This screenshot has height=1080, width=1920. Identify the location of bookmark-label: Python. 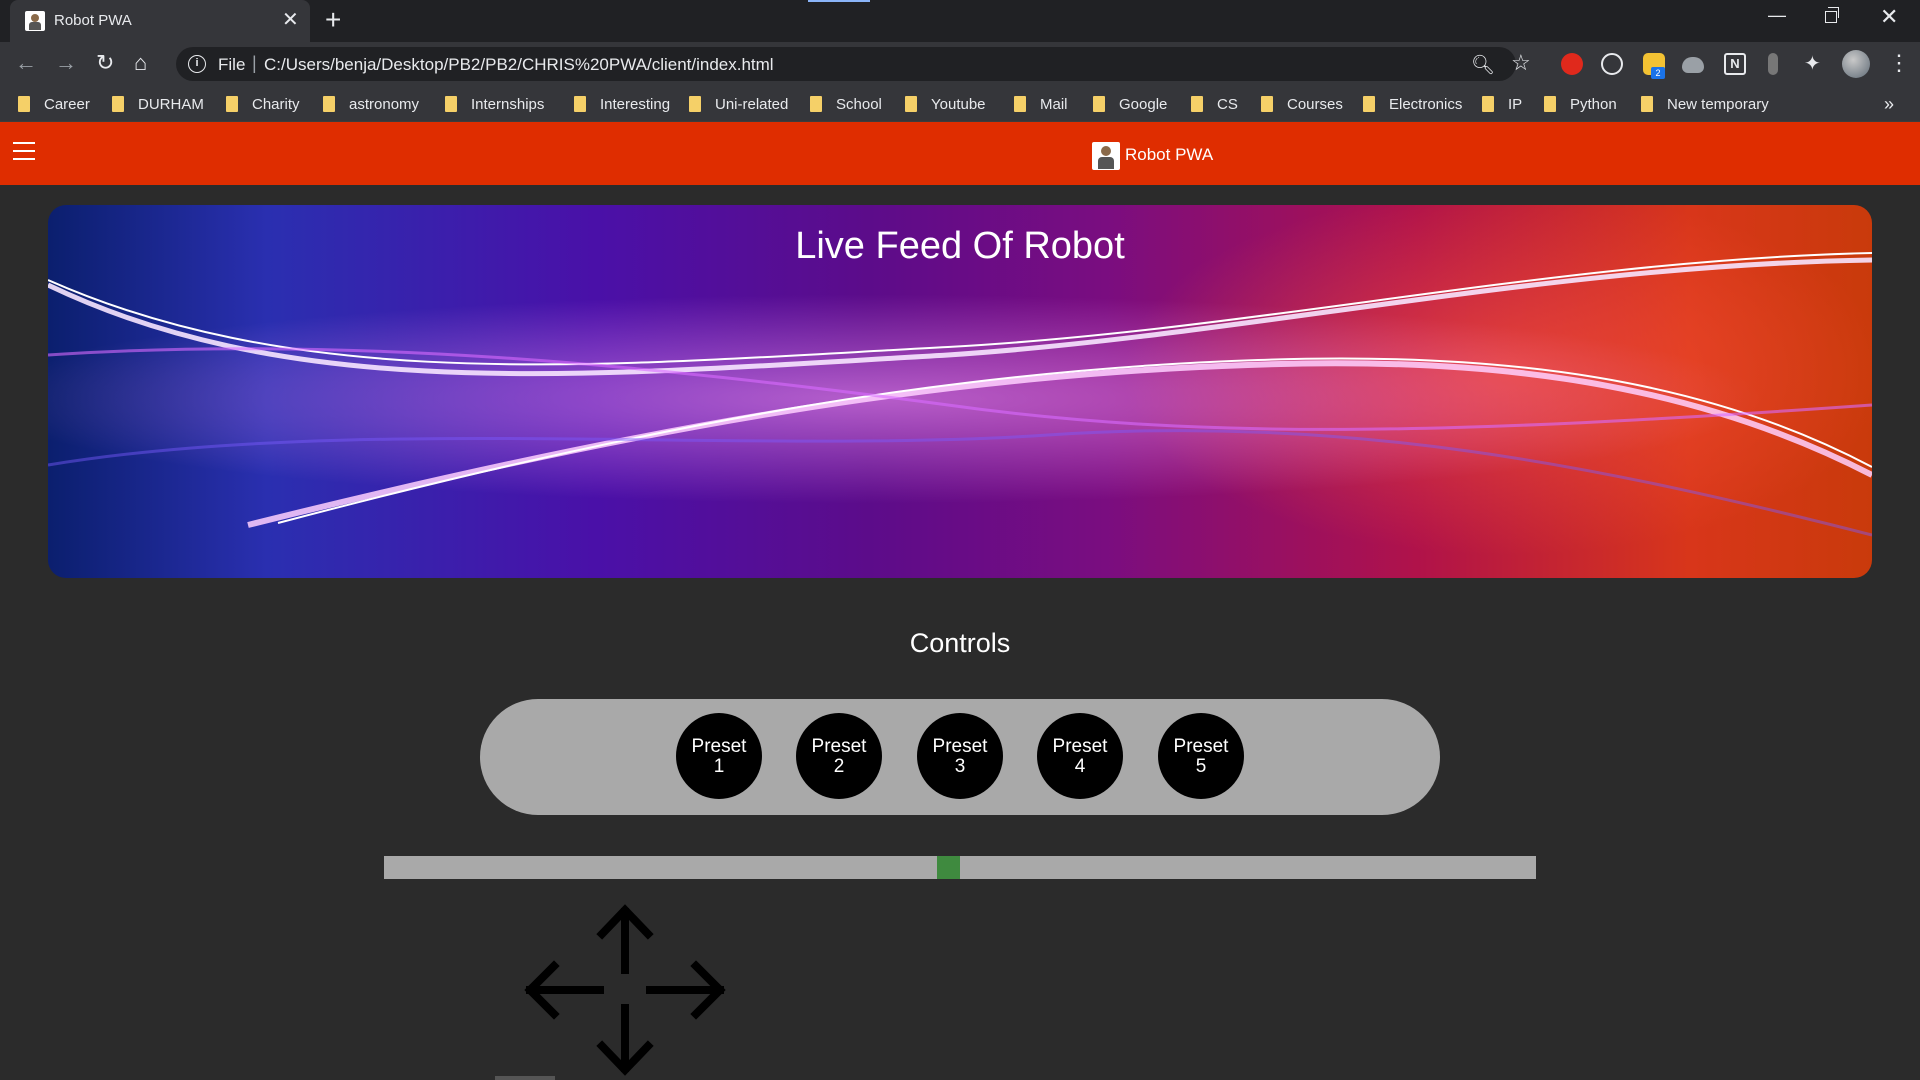
(1593, 104).